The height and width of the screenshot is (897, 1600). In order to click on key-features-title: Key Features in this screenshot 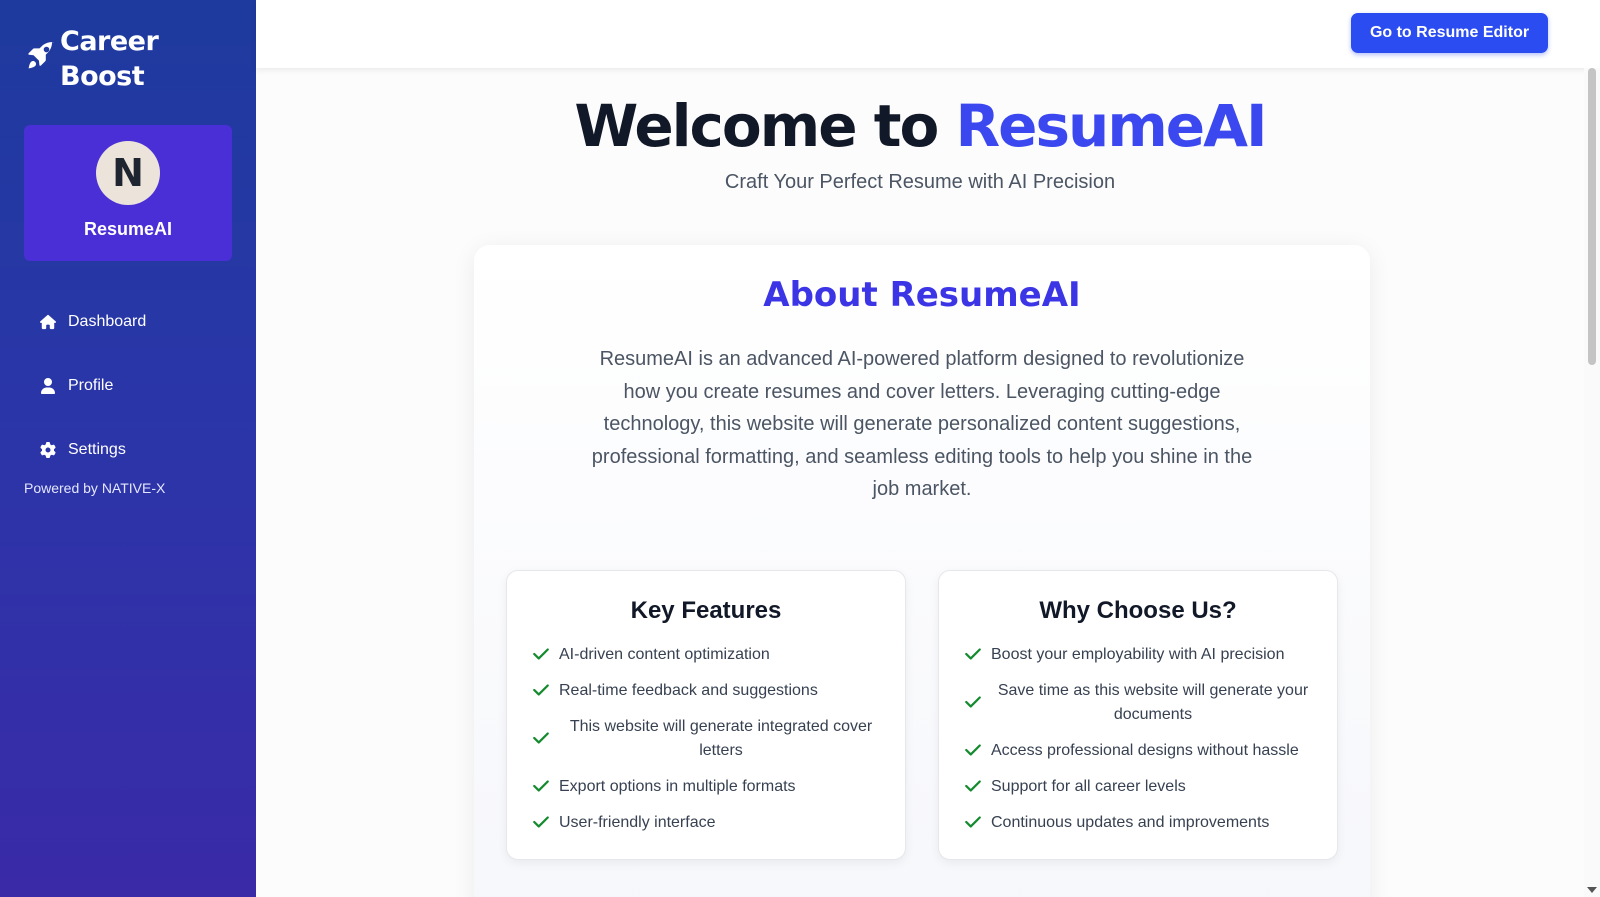, I will do `click(706, 610)`.